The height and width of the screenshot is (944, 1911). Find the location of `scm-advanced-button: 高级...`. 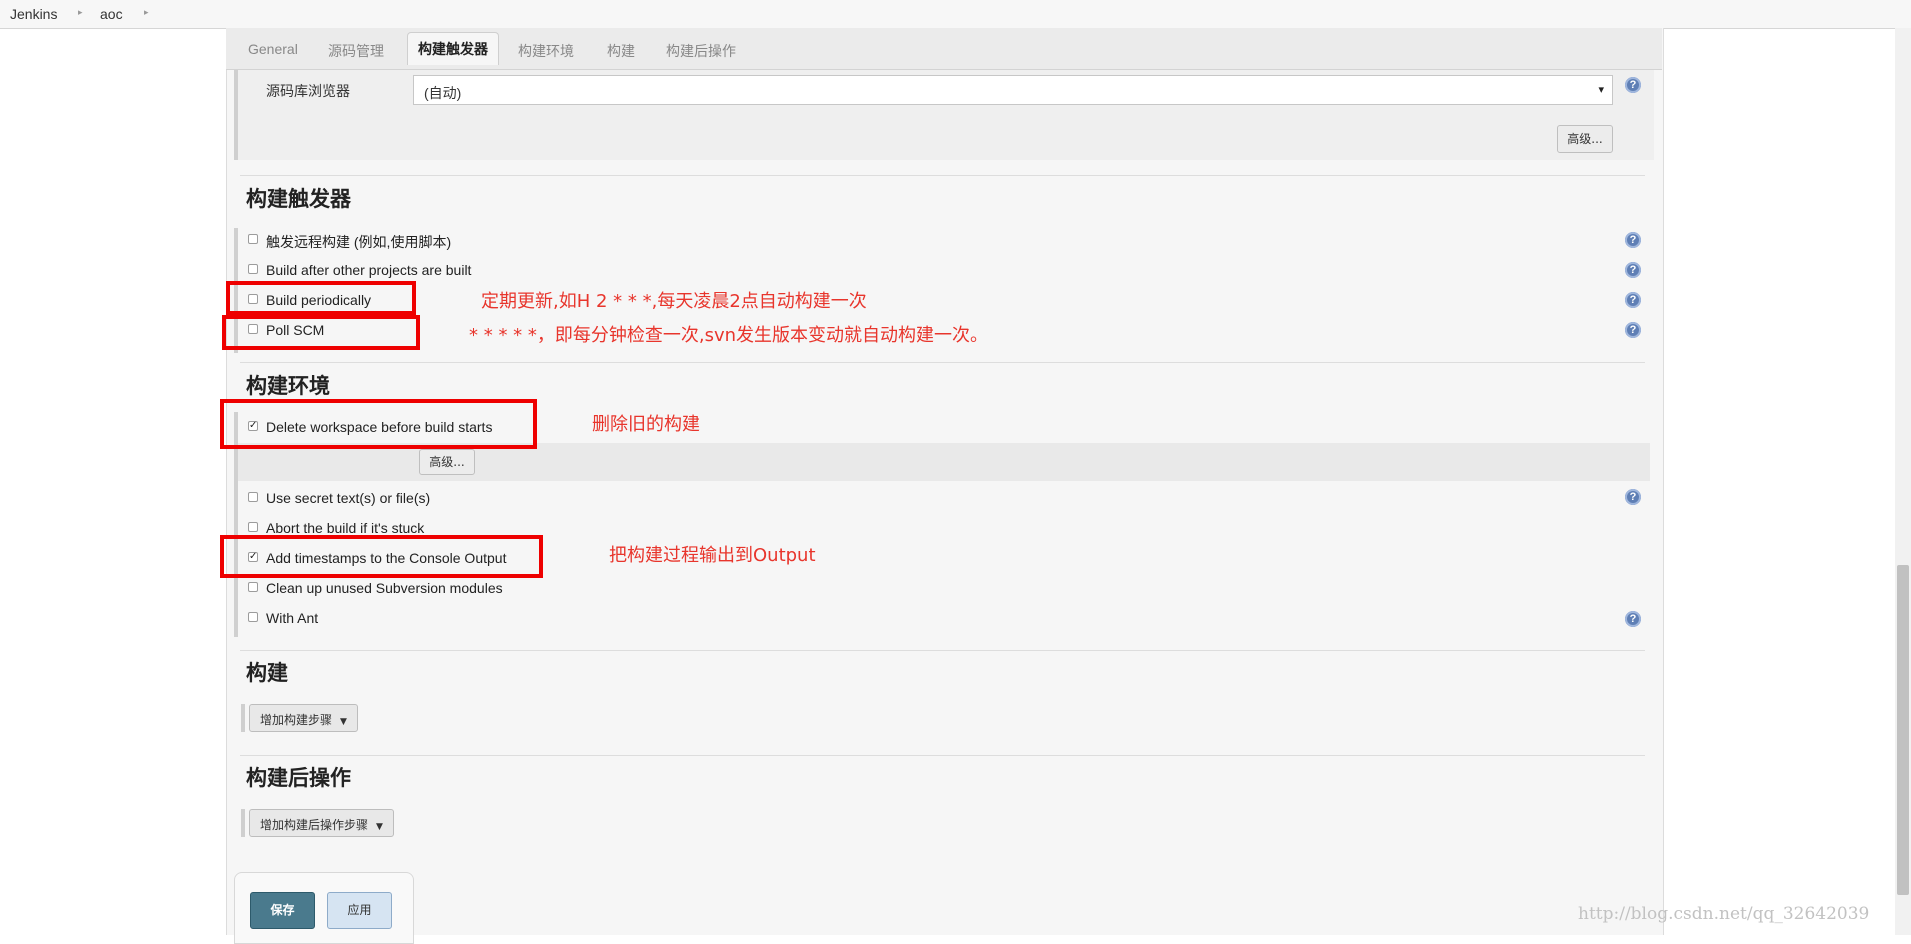

scm-advanced-button: 高级... is located at coordinates (1585, 139).